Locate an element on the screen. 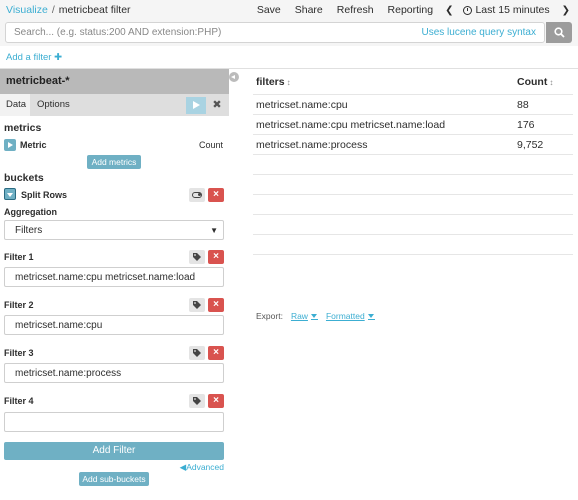 The height and width of the screenshot is (500, 578). advanced-toggle: ◀Advanced is located at coordinates (202, 467).